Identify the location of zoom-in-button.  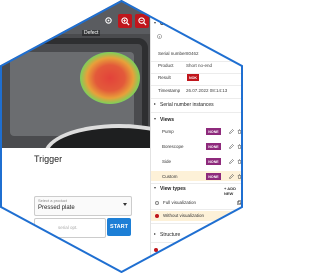
(125, 21).